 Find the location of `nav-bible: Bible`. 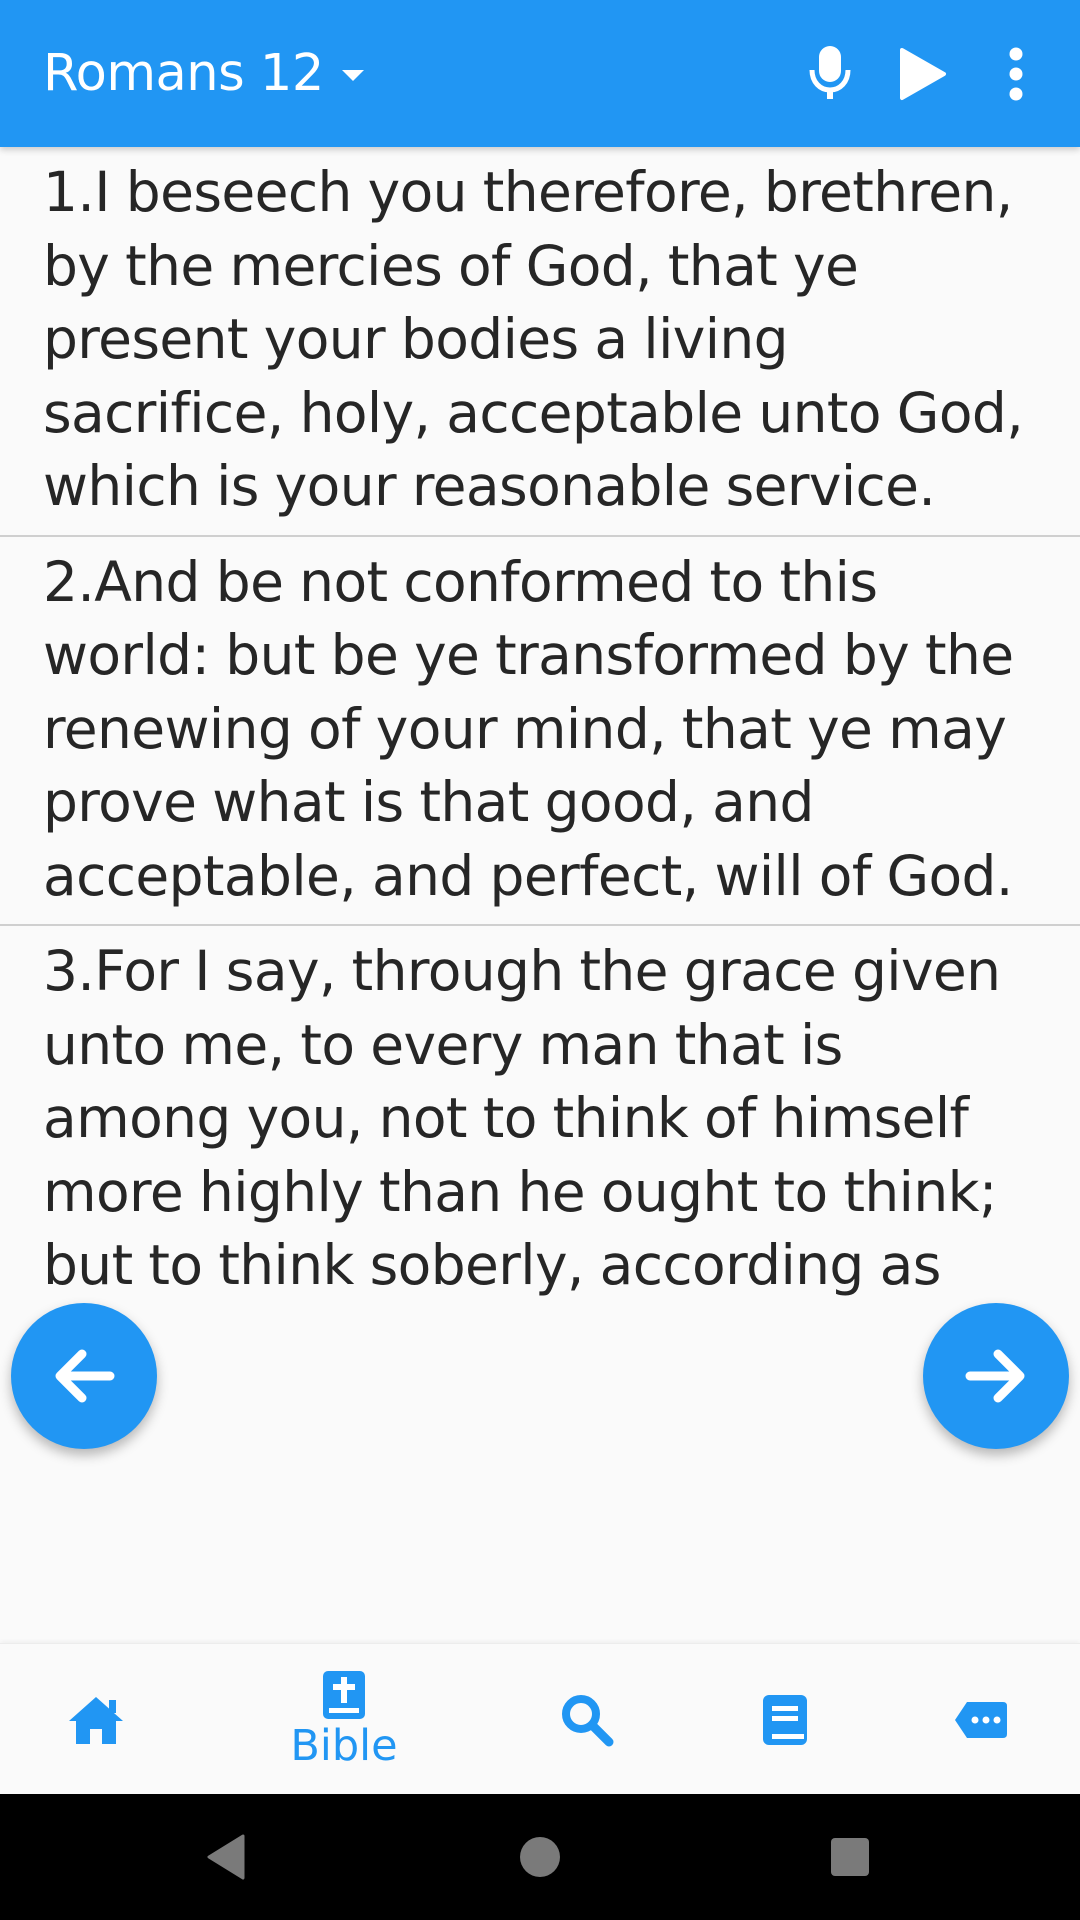

nav-bible: Bible is located at coordinates (344, 1719).